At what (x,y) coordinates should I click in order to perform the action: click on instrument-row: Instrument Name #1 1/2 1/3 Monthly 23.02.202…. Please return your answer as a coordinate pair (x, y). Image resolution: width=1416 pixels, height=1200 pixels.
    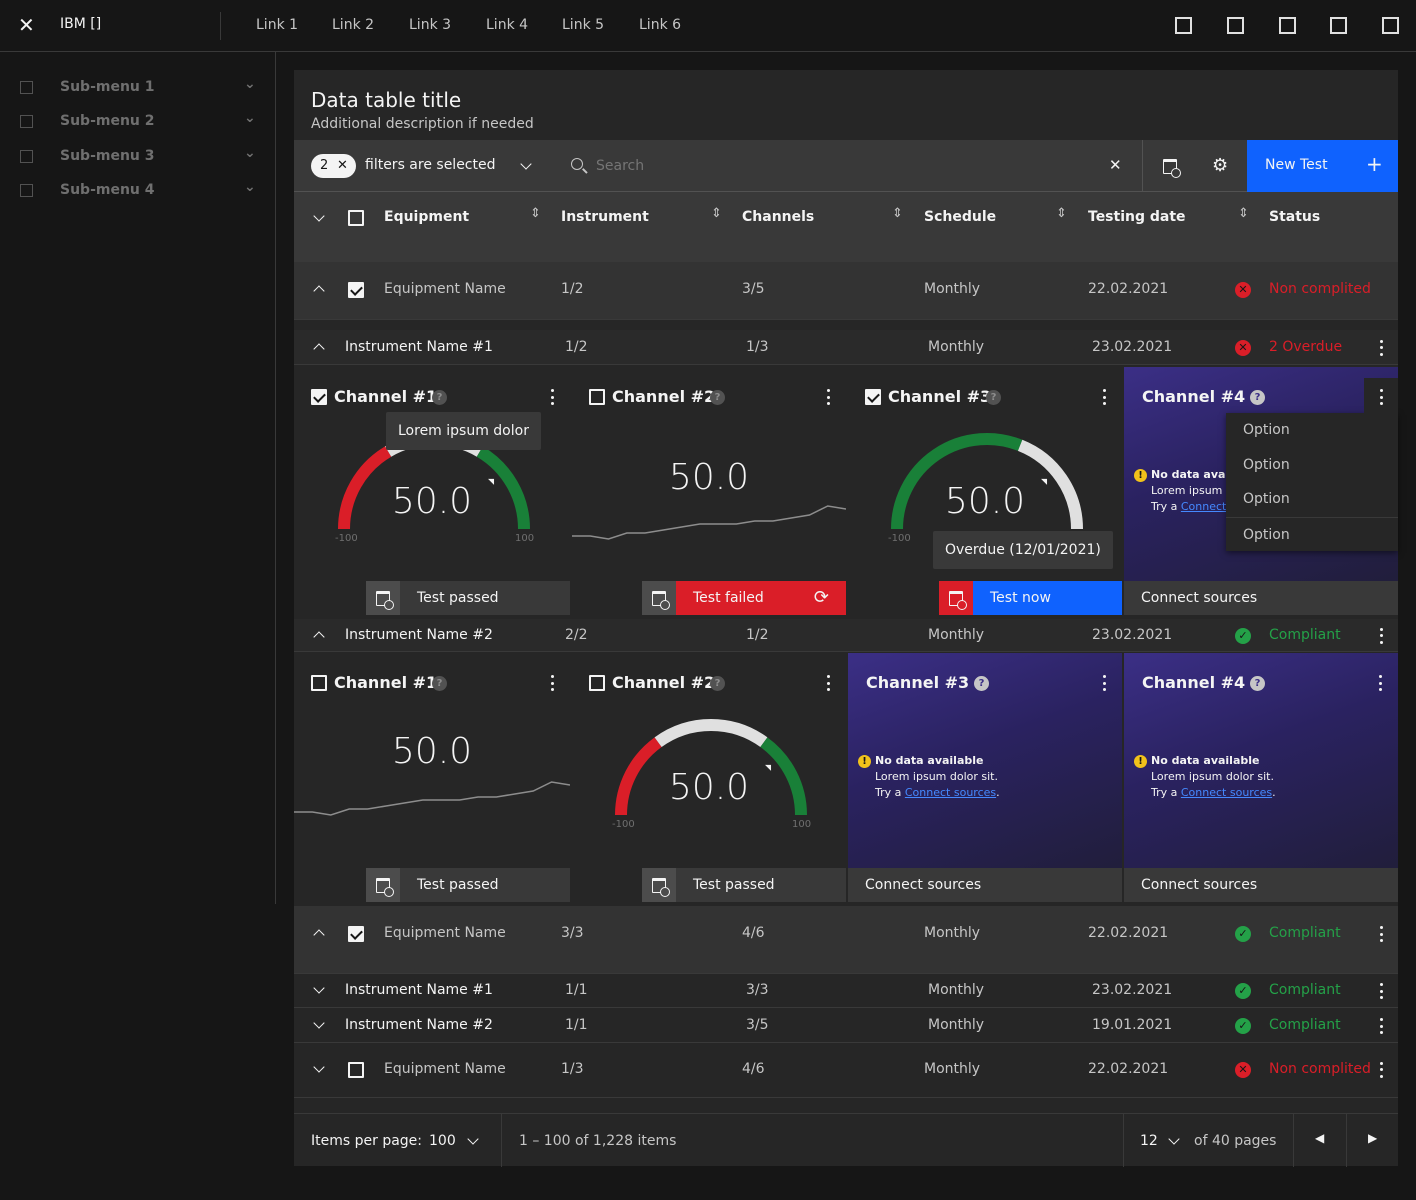
    Looking at the image, I should click on (846, 347).